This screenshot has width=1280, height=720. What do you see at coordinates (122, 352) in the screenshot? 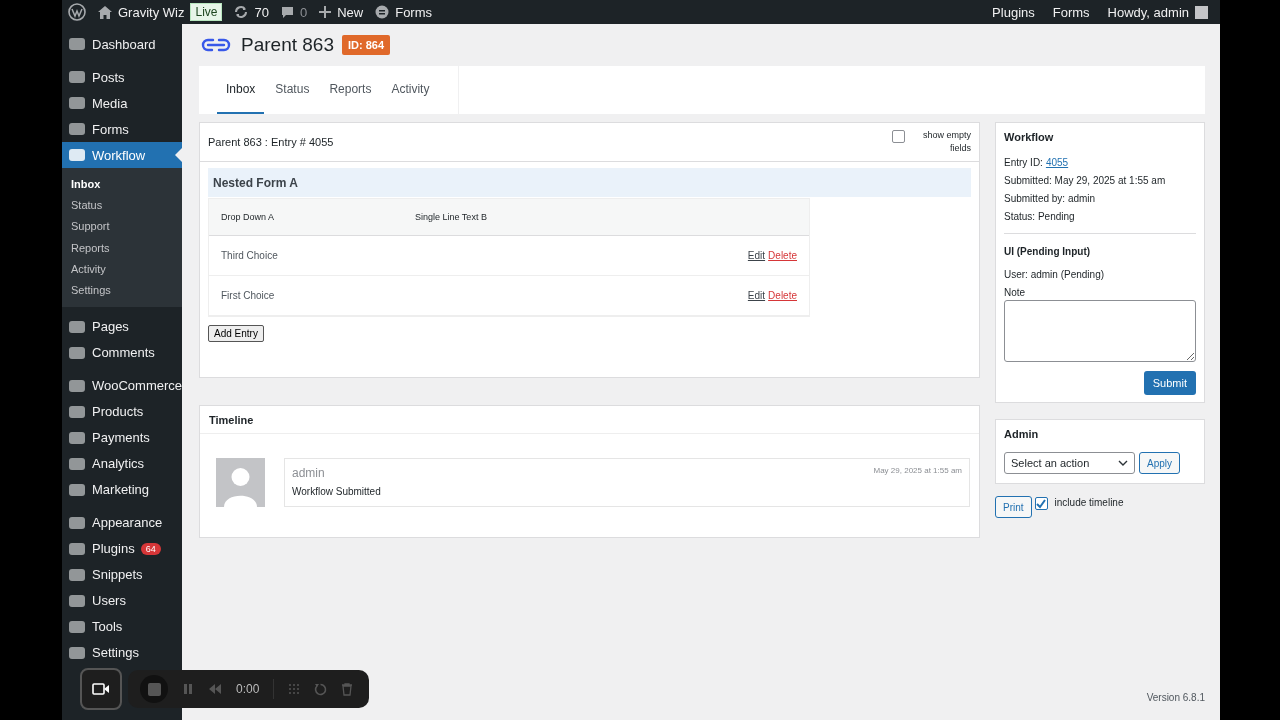
I see `menu-item: Comments` at bounding box center [122, 352].